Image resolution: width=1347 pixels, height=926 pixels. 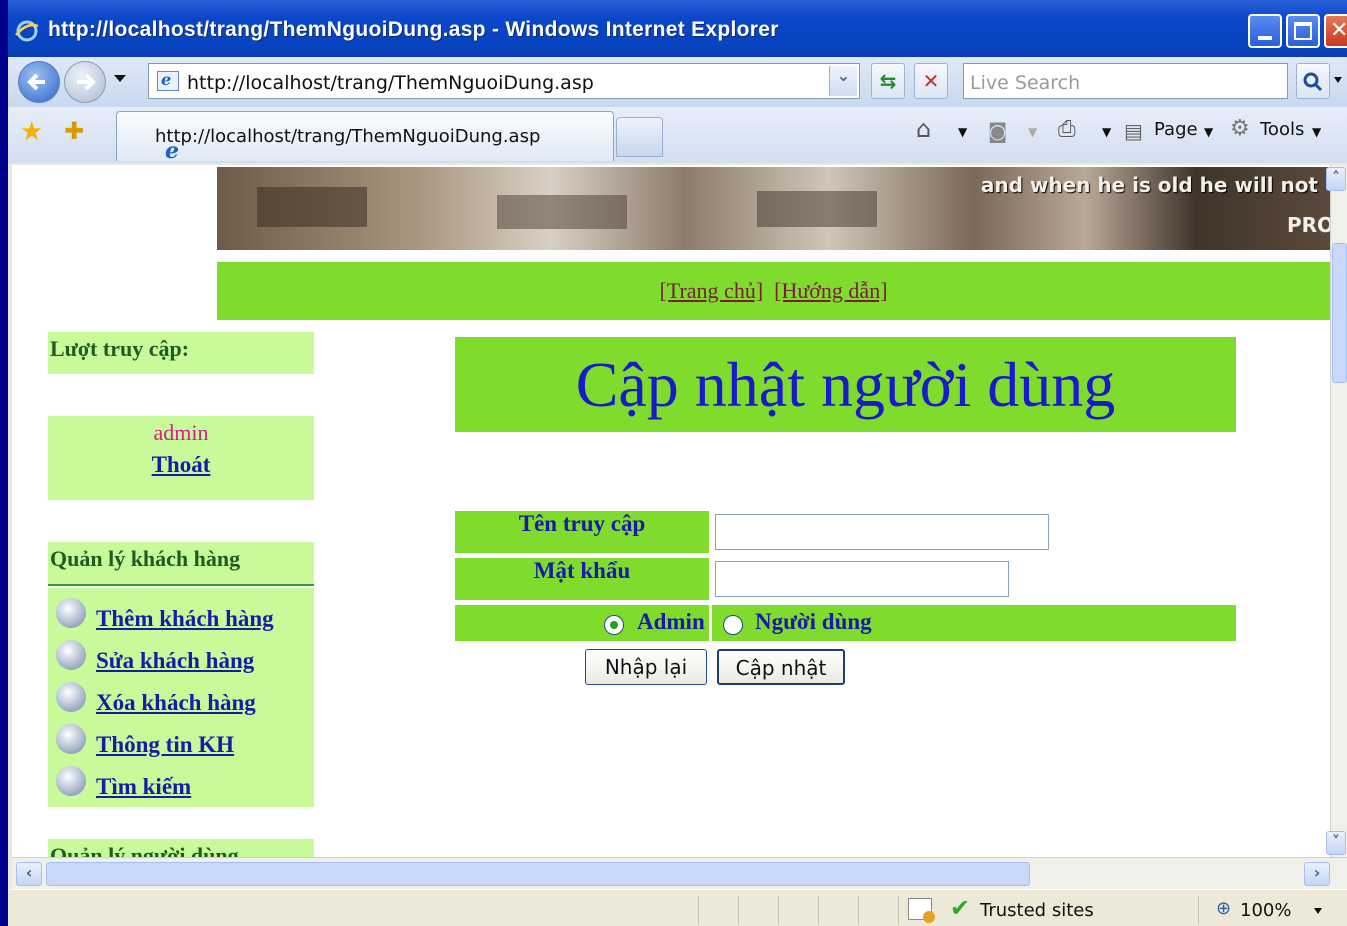 I want to click on history-dropdown-icon, so click(x=120, y=78).